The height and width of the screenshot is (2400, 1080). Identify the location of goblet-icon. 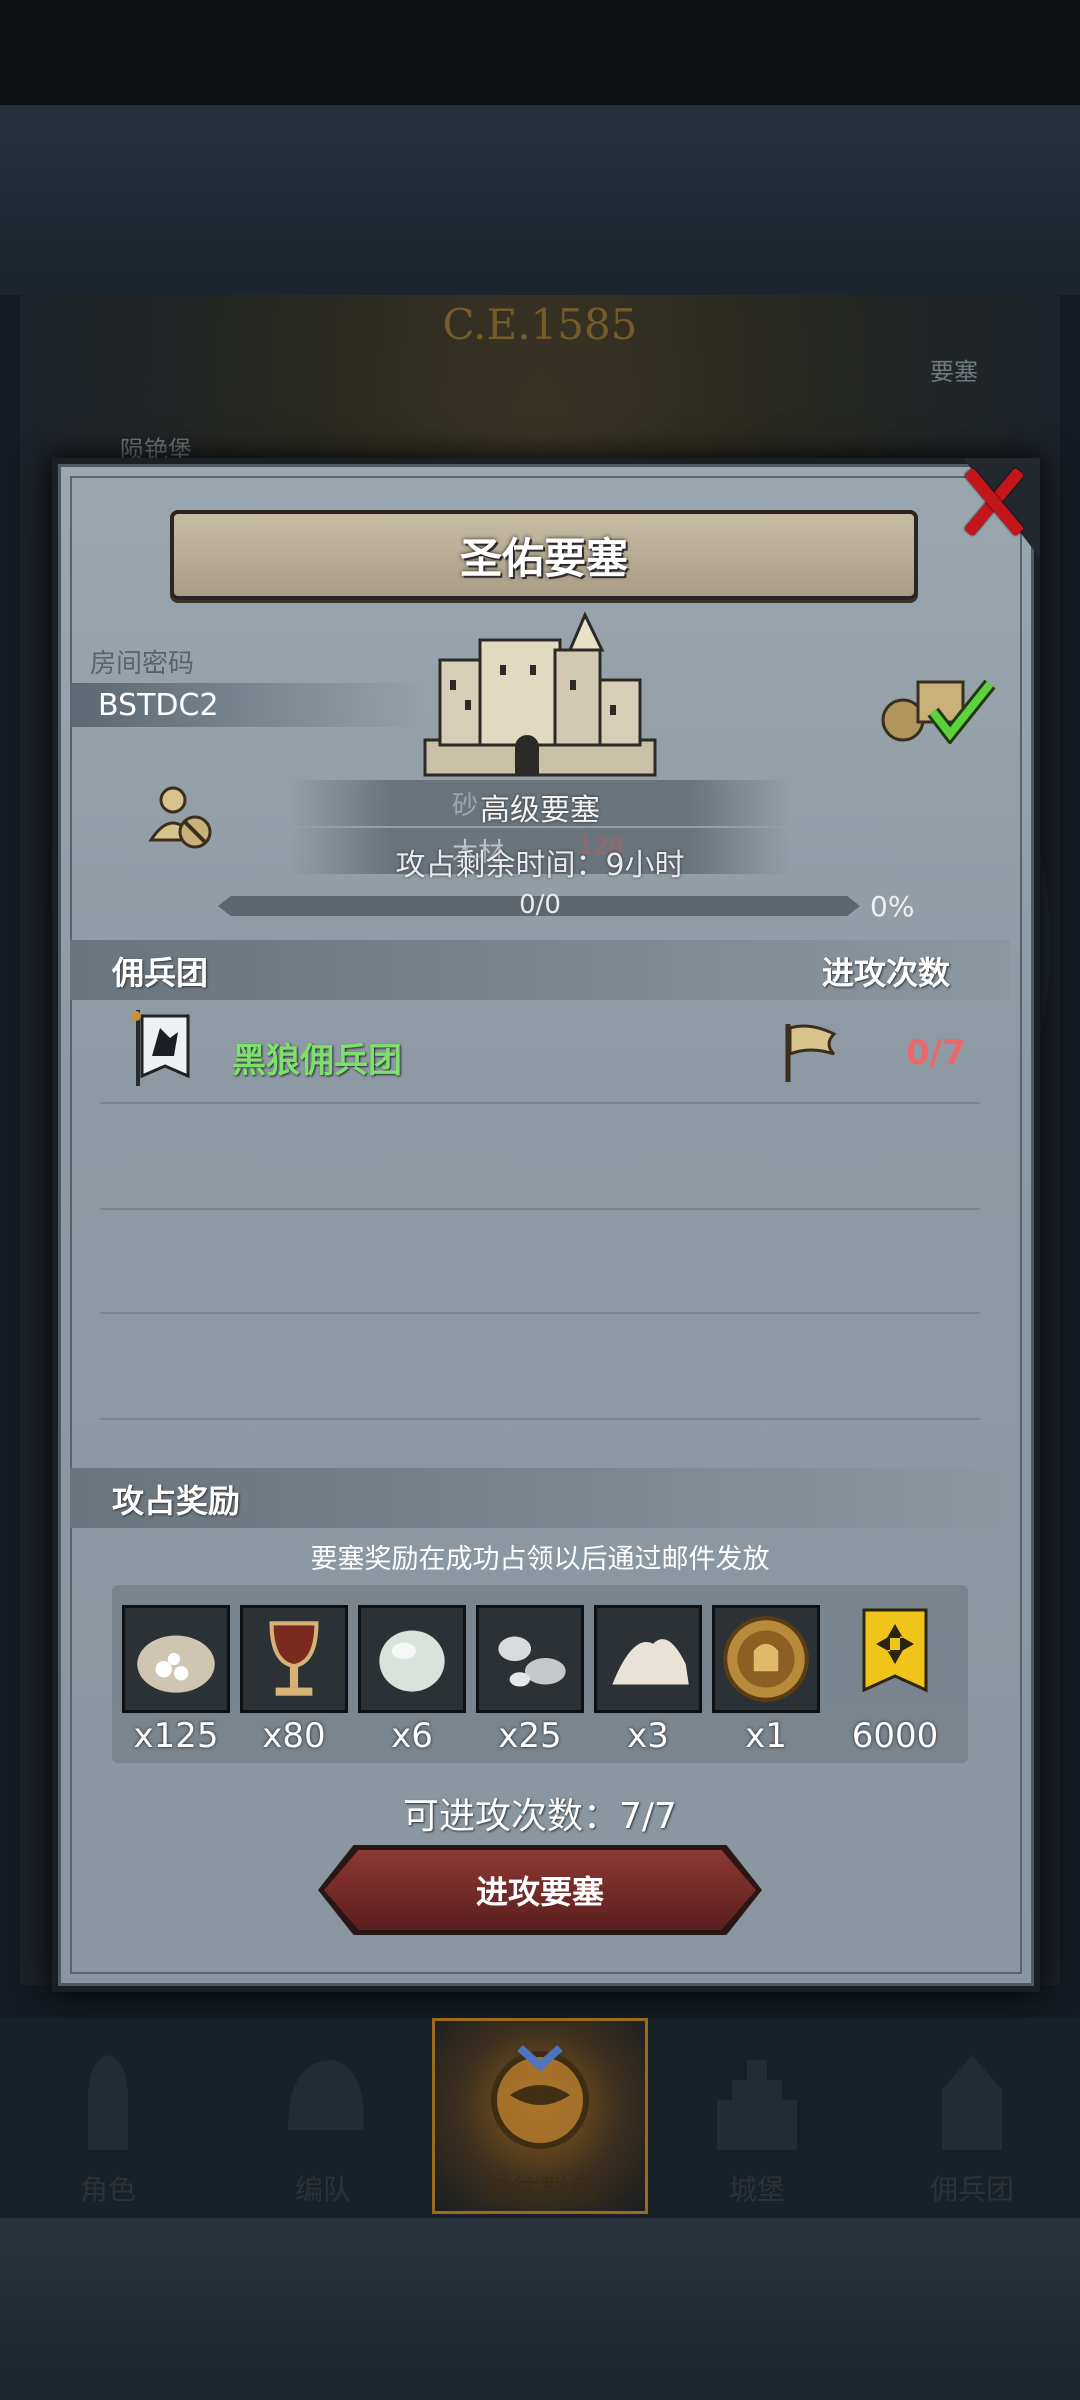
(294, 1658).